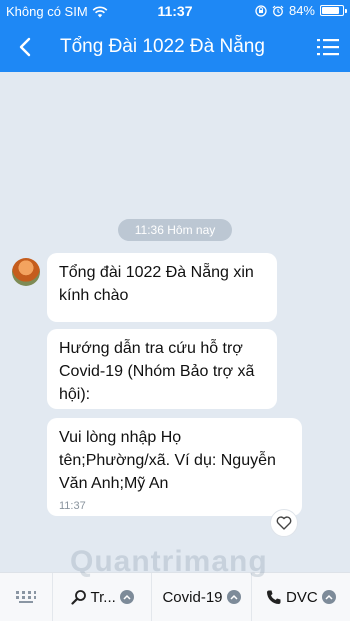  I want to click on message-bubble: Tổng đài 1022 Đà Nẵng xin kính chào, so click(162, 287).